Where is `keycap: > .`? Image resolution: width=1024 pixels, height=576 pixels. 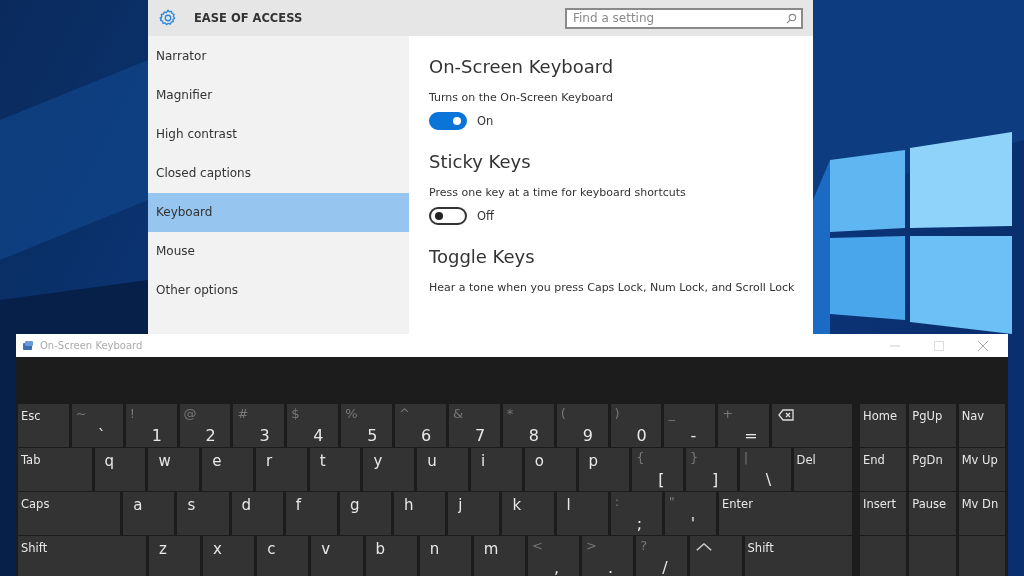 keycap: > . is located at coordinates (608, 556).